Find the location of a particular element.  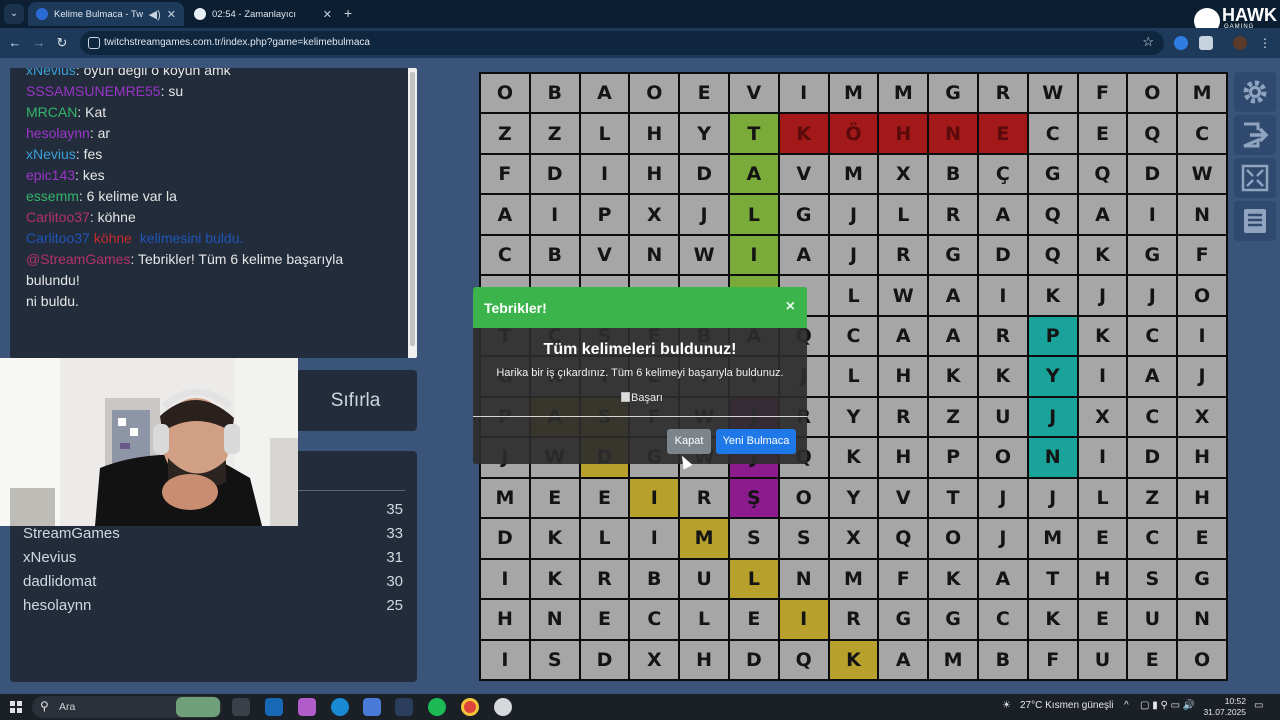

task-view-icon is located at coordinates (241, 707).